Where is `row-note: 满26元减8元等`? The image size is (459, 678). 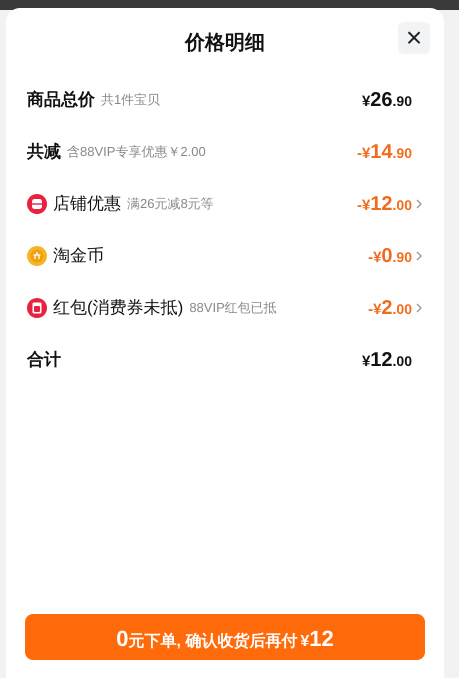 row-note: 满26元减8元等 is located at coordinates (170, 204).